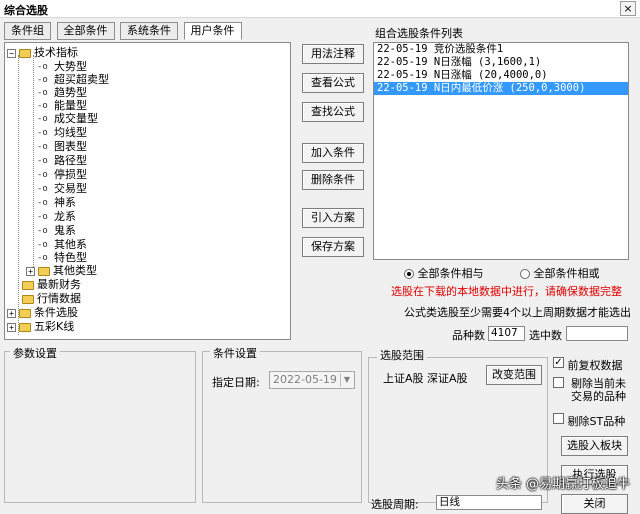 This screenshot has height=514, width=640. Describe the element at coordinates (598, 396) in the screenshot. I see `exclude-no-trade-line2: 交易的品种` at that location.